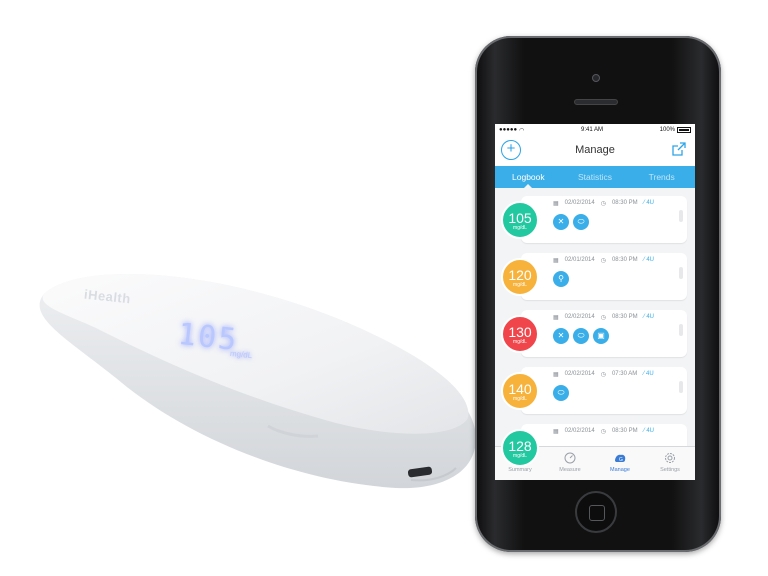 The image size is (768, 576). Describe the element at coordinates (508, 130) in the screenshot. I see `signal-icon: ●●●●●` at that location.